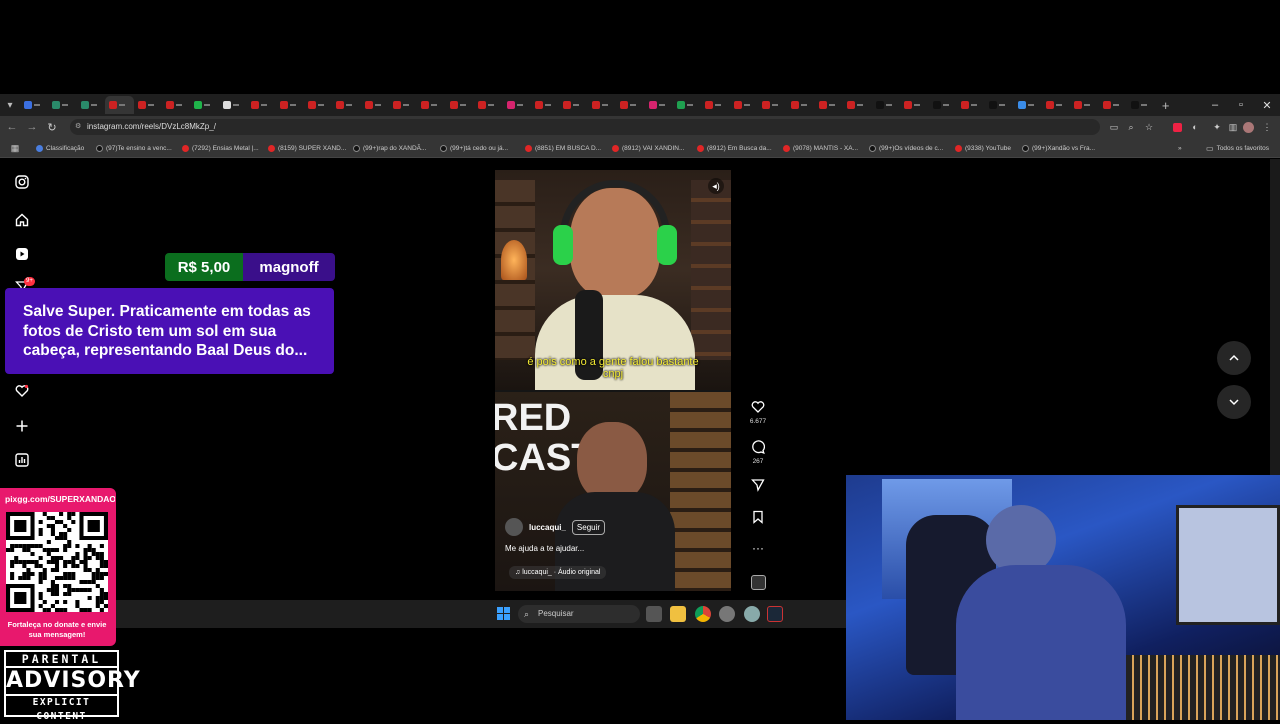 The width and height of the screenshot is (1280, 724). What do you see at coordinates (1166, 105) in the screenshot?
I see `new-tab-icon: +` at bounding box center [1166, 105].